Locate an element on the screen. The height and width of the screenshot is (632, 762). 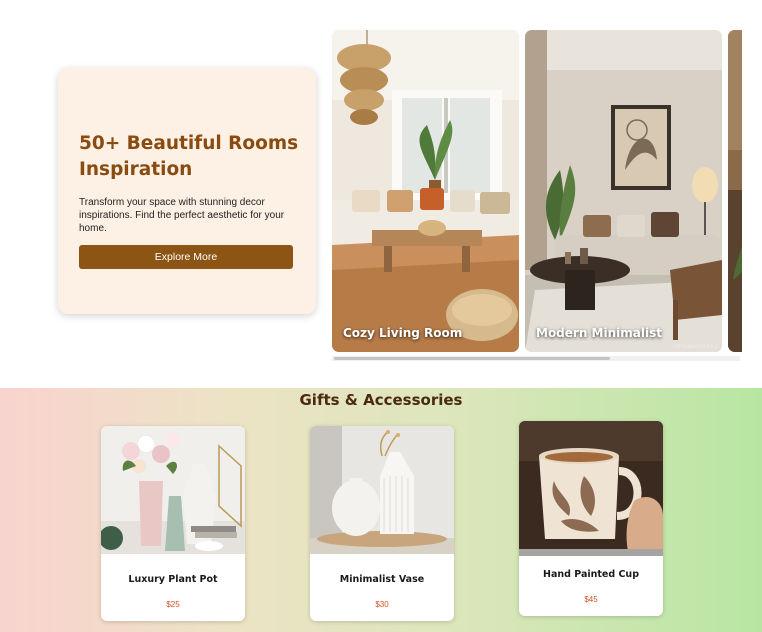
carousel-scrollbar is located at coordinates (536, 358).